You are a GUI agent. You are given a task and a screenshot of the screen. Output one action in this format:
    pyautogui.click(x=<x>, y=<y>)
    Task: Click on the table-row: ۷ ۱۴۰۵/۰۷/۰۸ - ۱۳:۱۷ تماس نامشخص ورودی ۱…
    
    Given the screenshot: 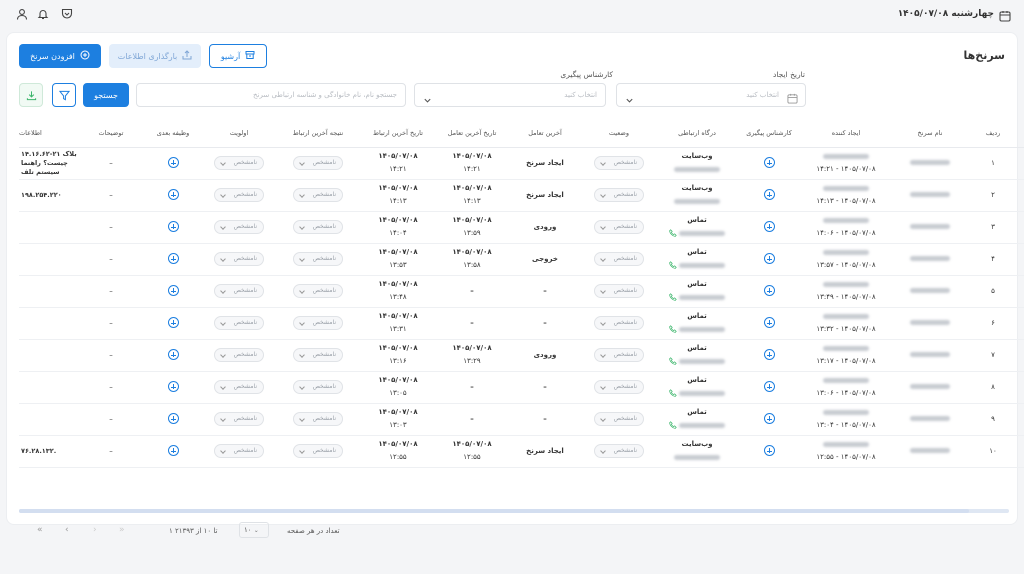 What is the action you would take?
    pyautogui.click(x=521, y=355)
    